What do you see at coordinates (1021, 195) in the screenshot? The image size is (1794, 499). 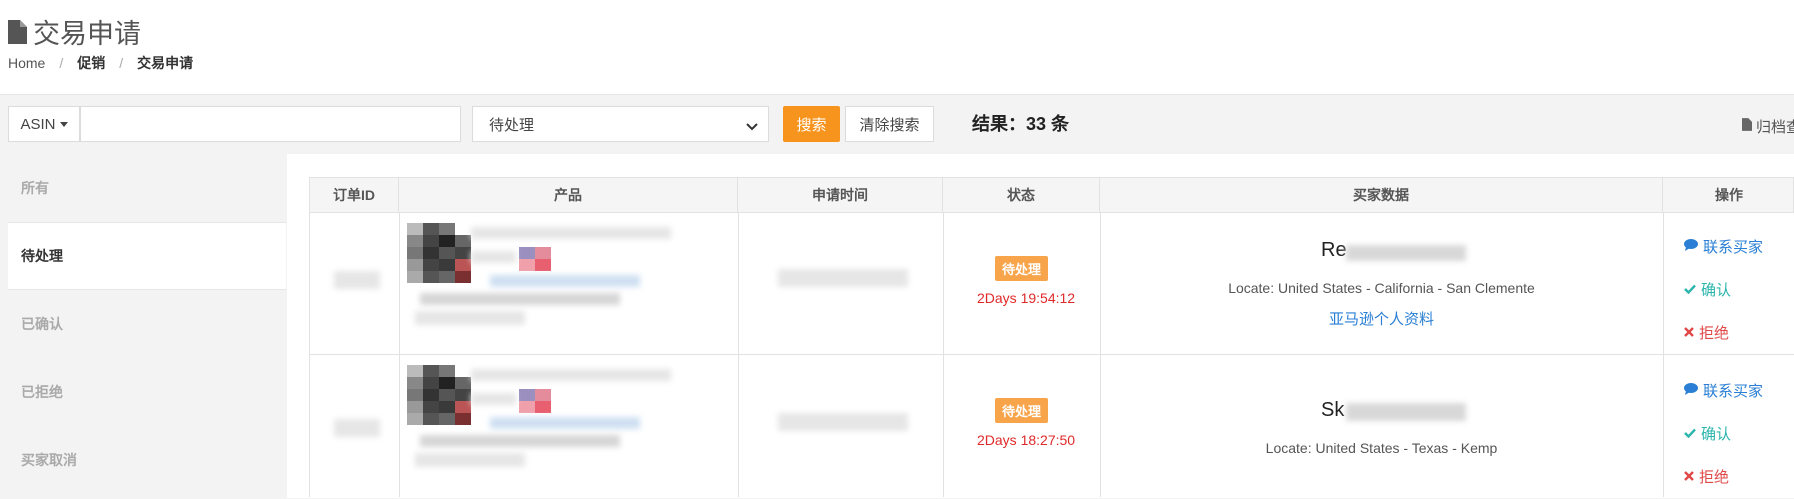 I see `column-status: 状态` at bounding box center [1021, 195].